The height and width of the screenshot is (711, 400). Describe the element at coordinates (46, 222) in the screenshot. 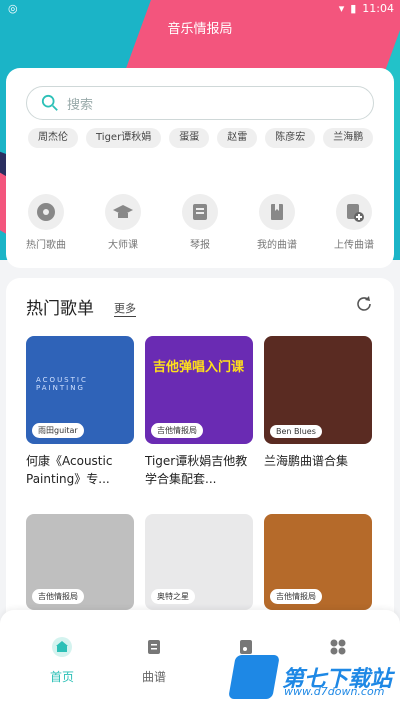

I see `quick-hot-songs: 热门歌曲` at that location.